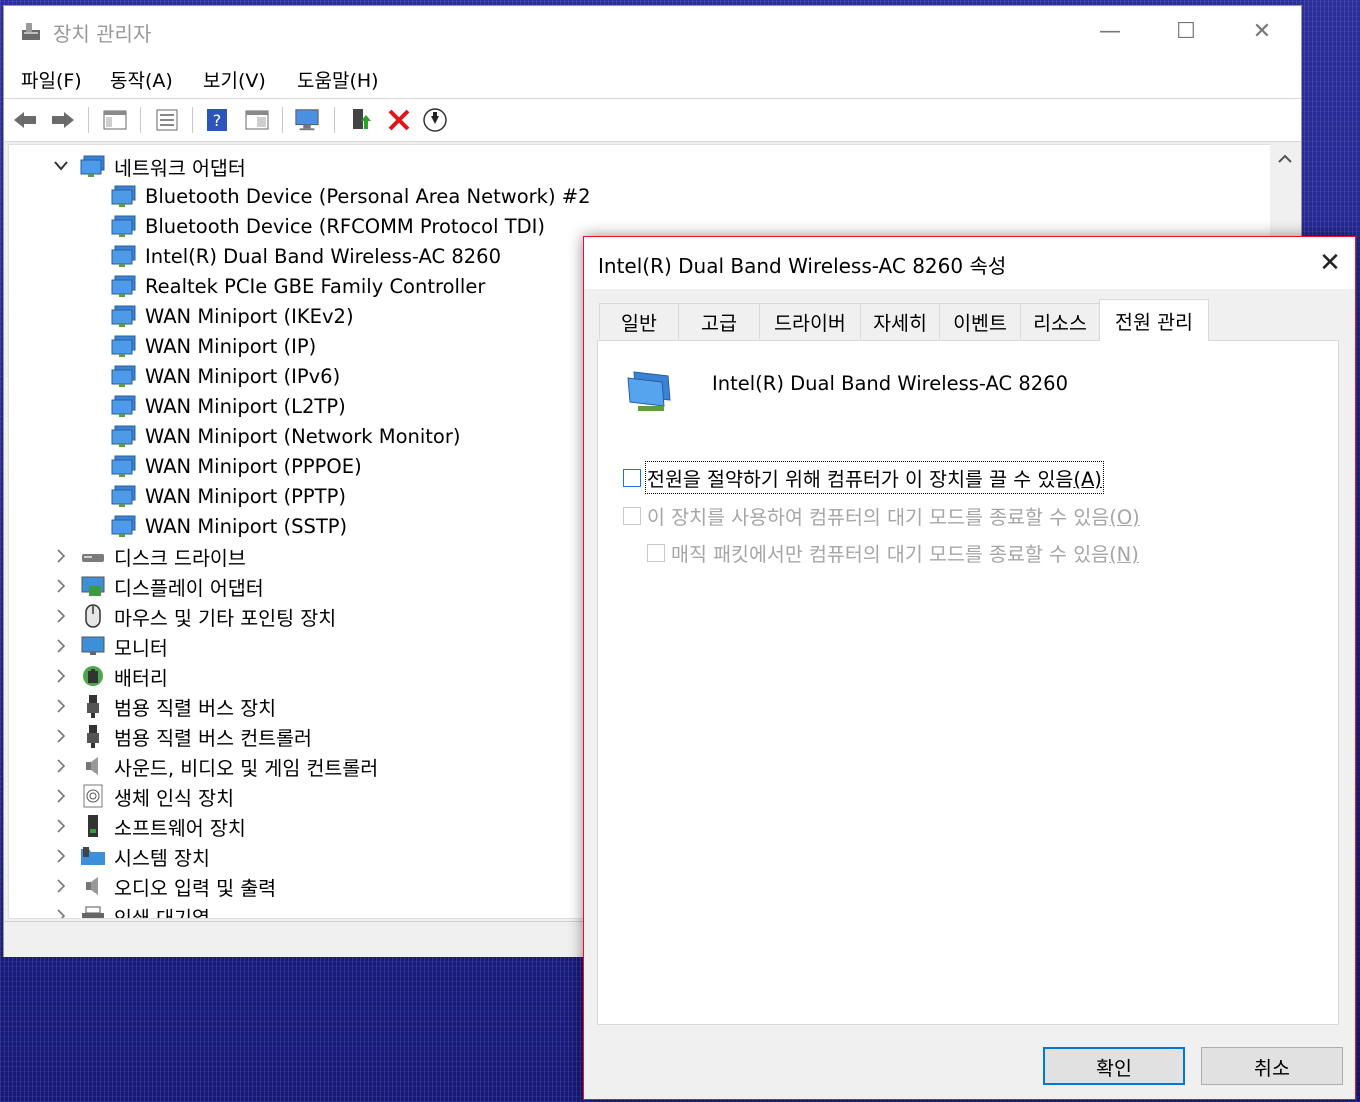 Image resolution: width=1360 pixels, height=1102 pixels. Describe the element at coordinates (257, 120) in the screenshot. I see `view-icon` at that location.